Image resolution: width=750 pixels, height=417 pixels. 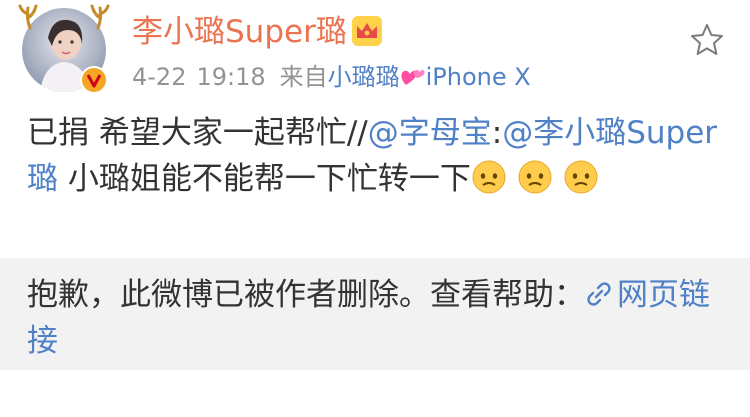 I want to click on user-avatar, so click(x=64, y=49).